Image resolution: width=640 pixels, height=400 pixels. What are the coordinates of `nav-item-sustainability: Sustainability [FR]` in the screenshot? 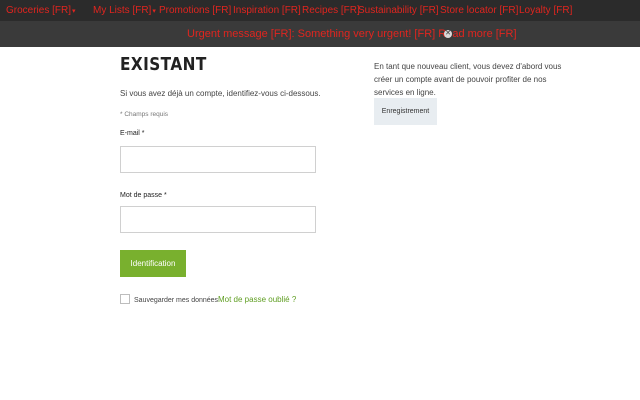 It's located at (398, 10).